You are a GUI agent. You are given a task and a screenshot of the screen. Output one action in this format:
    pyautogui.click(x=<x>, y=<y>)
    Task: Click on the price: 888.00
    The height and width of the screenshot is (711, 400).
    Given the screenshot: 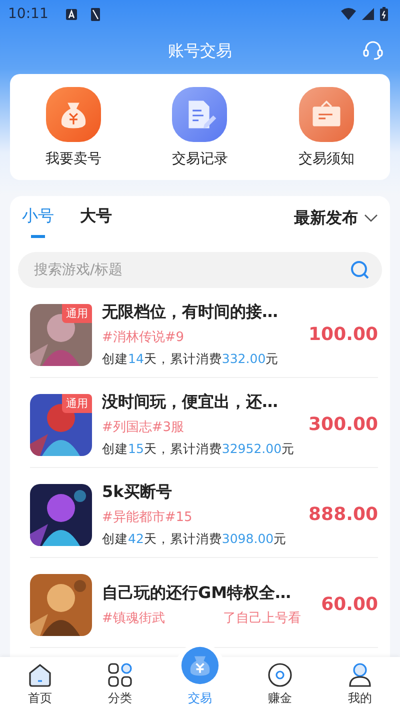 What is the action you would take?
    pyautogui.click(x=343, y=514)
    